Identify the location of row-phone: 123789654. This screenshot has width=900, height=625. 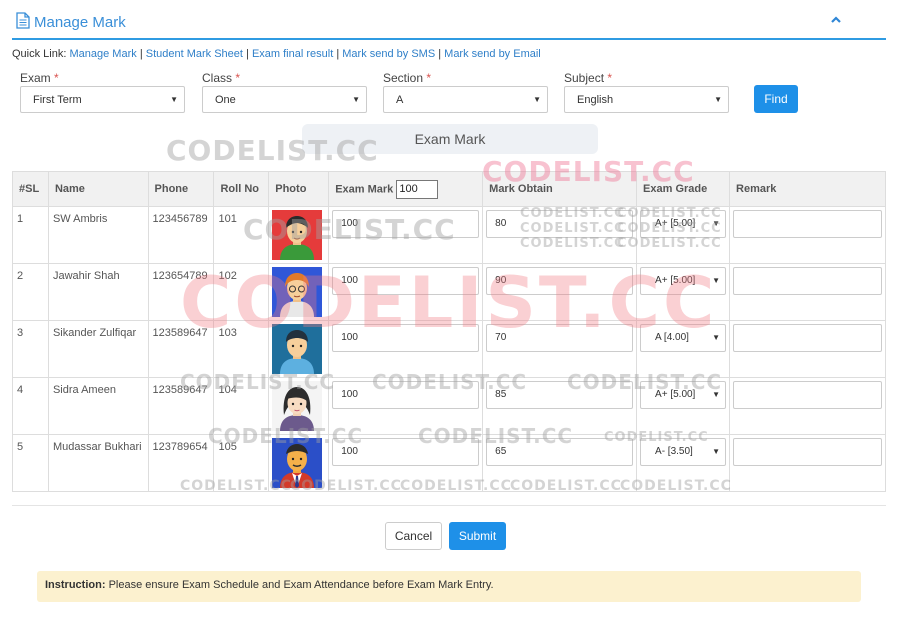
(181, 463).